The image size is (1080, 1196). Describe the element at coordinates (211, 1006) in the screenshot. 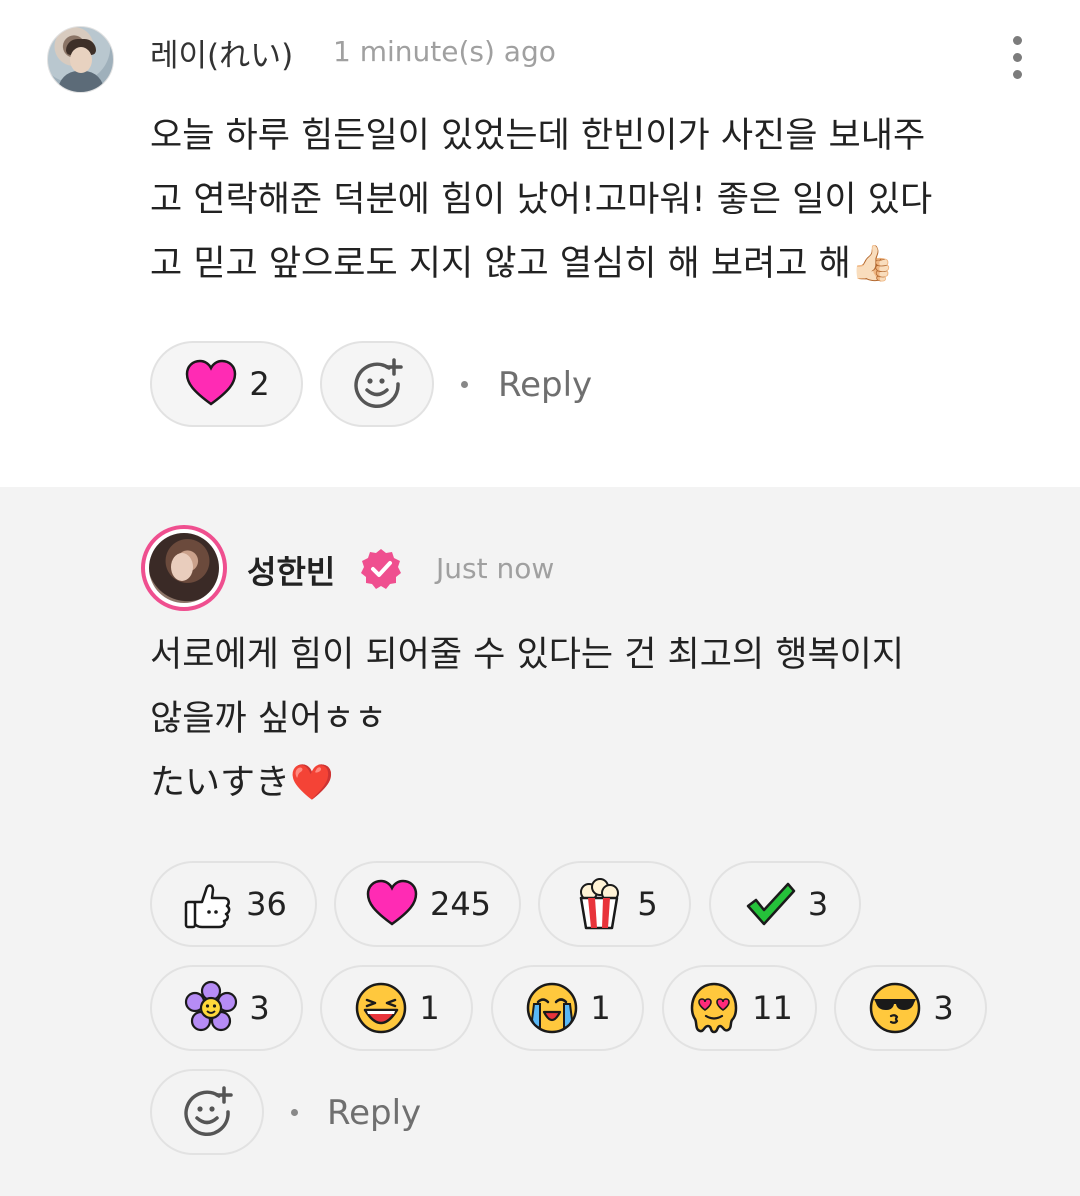

I see `flower-icon` at that location.